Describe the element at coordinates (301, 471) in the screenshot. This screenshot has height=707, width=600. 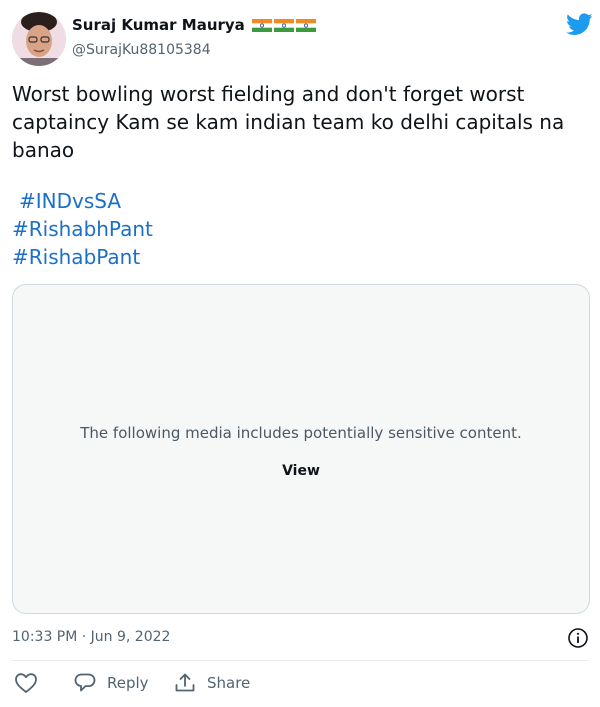
I see `view-media-button: View` at that location.